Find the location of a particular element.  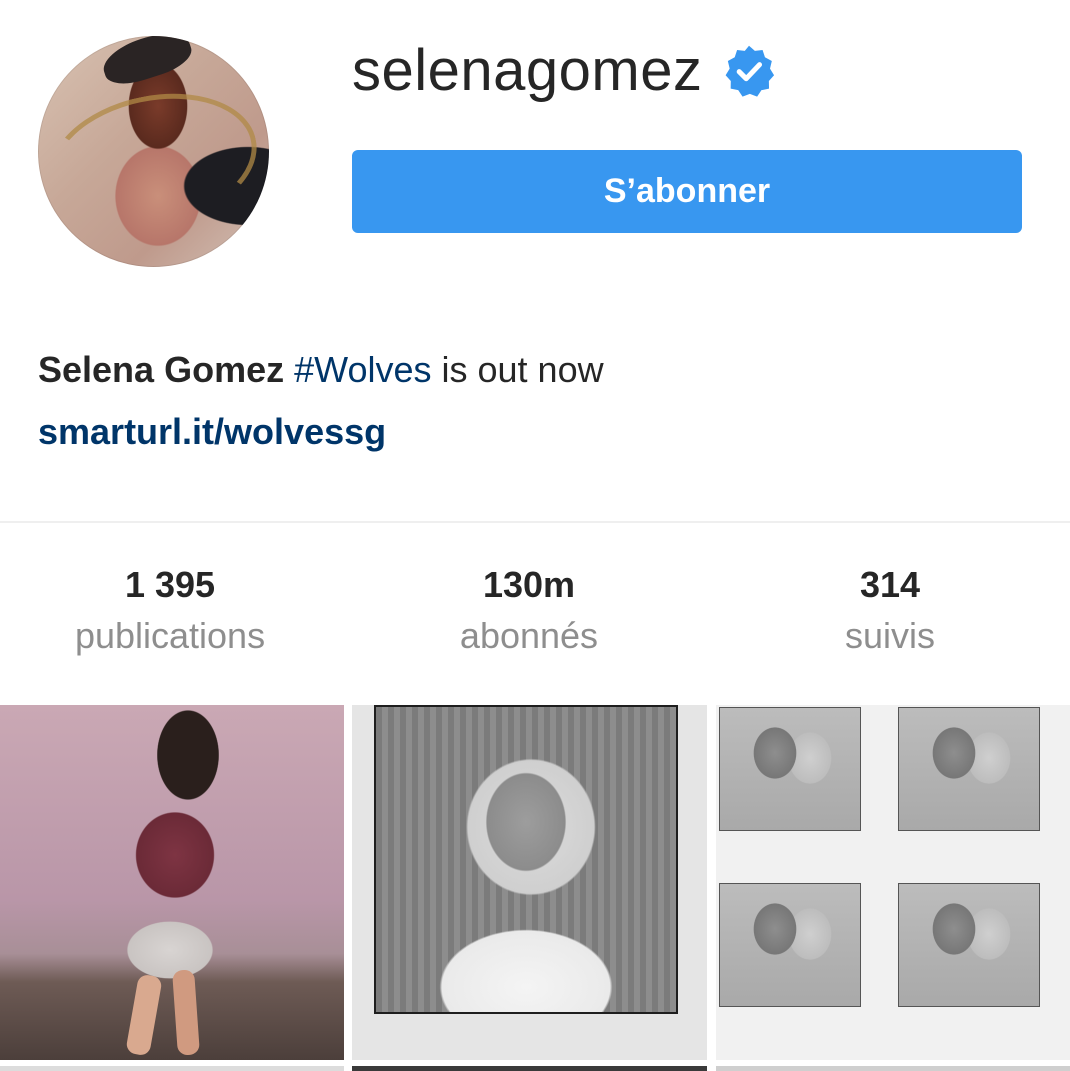

profile-avatar is located at coordinates (153, 151).